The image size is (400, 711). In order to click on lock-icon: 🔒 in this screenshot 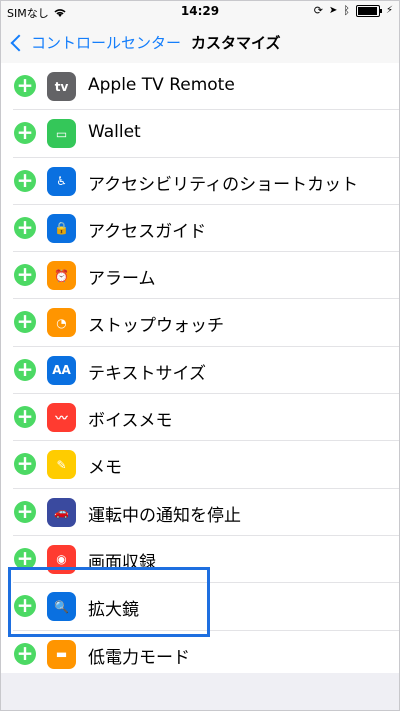, I will do `click(61, 228)`.